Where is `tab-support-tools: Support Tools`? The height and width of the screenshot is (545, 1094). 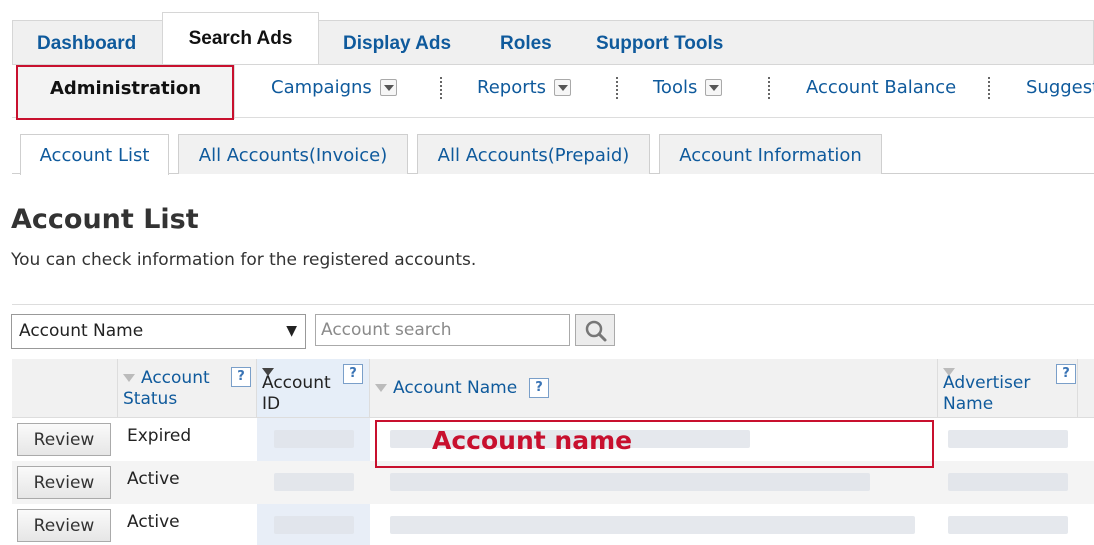 tab-support-tools: Support Tools is located at coordinates (659, 43).